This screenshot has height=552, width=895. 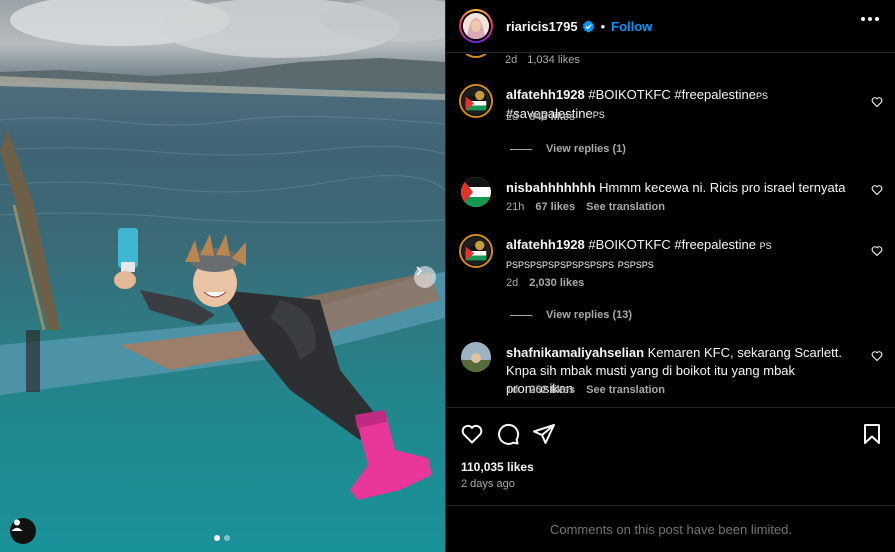 I want to click on comment-meta: 1d 262 likes See translation, so click(x=585, y=390).